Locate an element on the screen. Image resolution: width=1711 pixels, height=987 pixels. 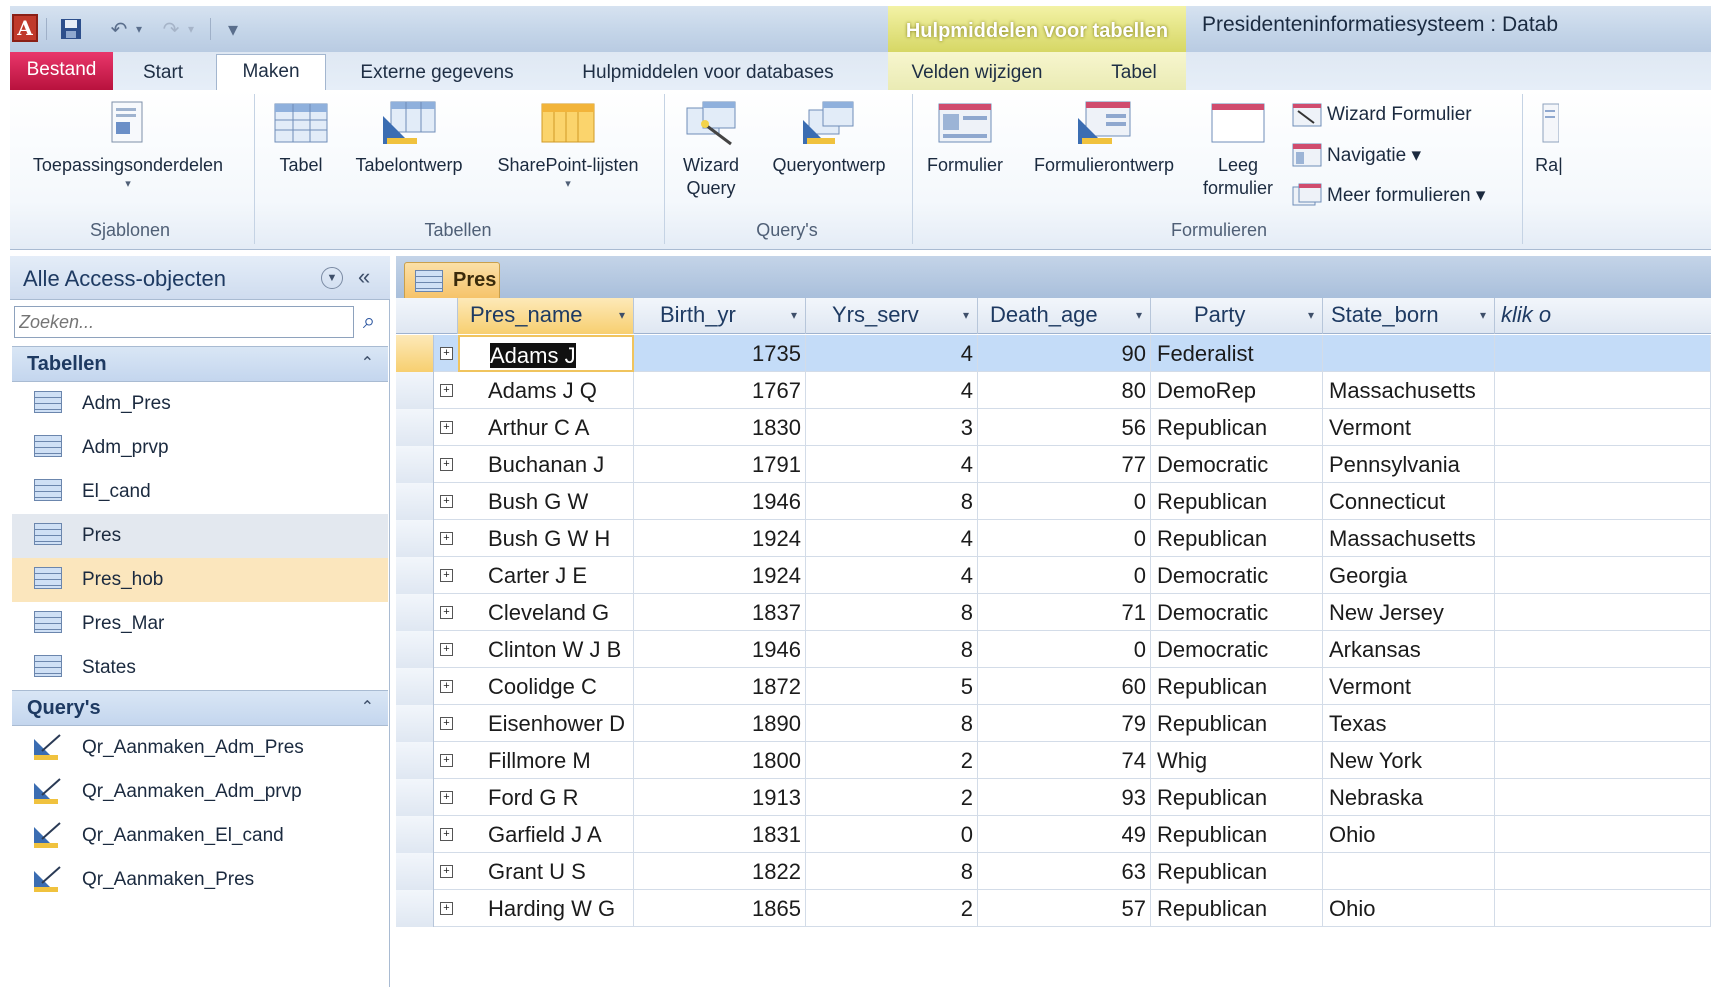
form-wizard-button: Wizard Formulier is located at coordinates (1382, 115).